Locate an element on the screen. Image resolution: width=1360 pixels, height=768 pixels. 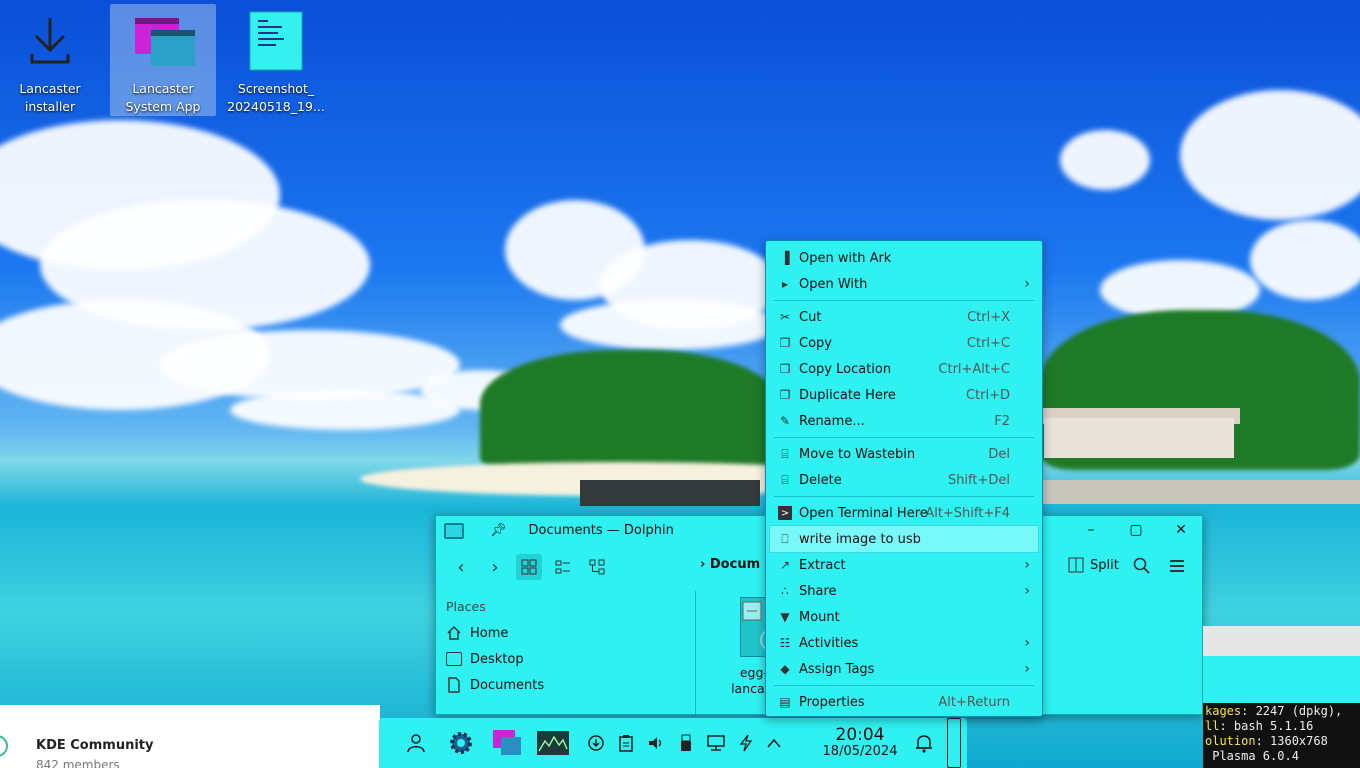
power-lightning-icon is located at coordinates (746, 743).